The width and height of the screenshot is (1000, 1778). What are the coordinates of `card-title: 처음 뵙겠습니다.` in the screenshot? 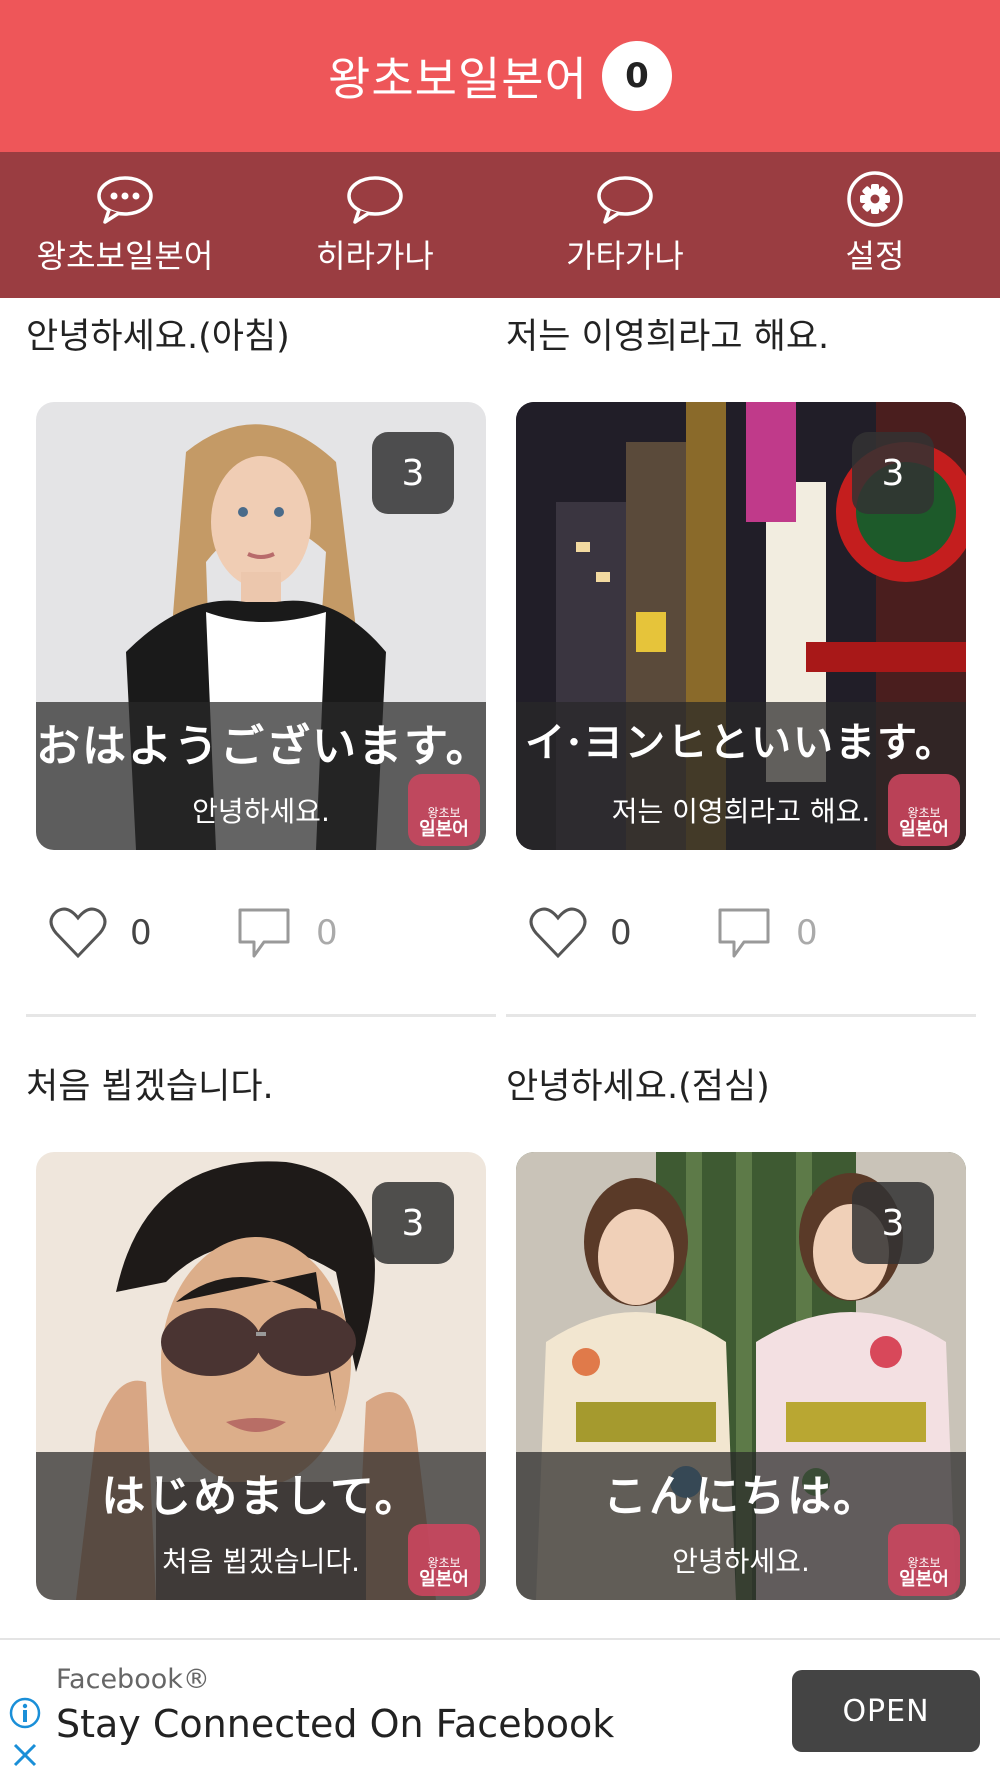 It's located at (150, 1087).